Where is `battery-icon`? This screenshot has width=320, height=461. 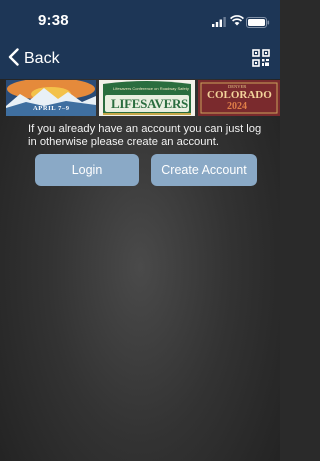 battery-icon is located at coordinates (258, 24).